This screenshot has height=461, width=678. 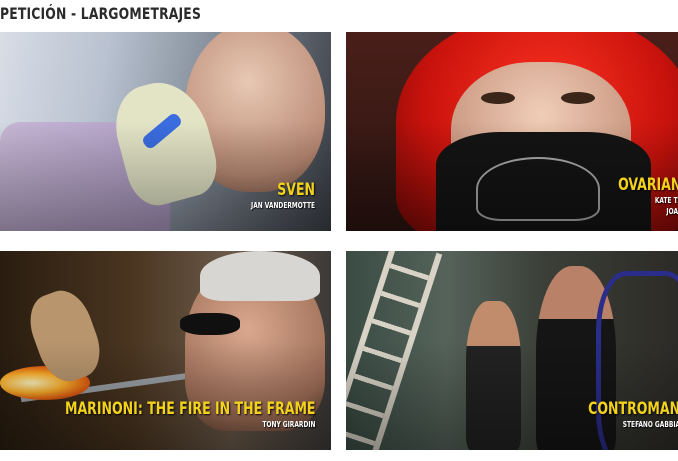 What do you see at coordinates (296, 190) in the screenshot?
I see `film-title: SVEN` at bounding box center [296, 190].